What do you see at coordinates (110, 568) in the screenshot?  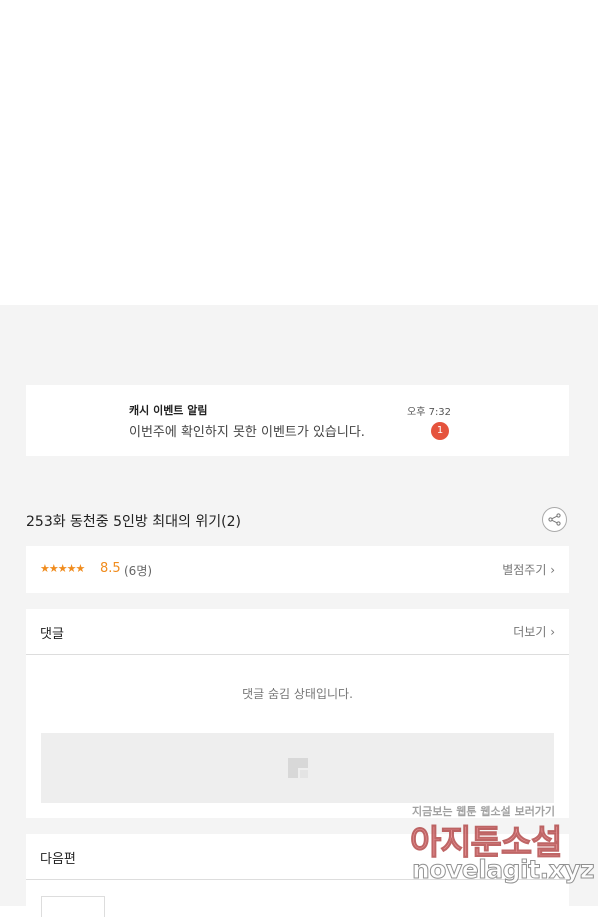 I see `rating-score: 8.5` at bounding box center [110, 568].